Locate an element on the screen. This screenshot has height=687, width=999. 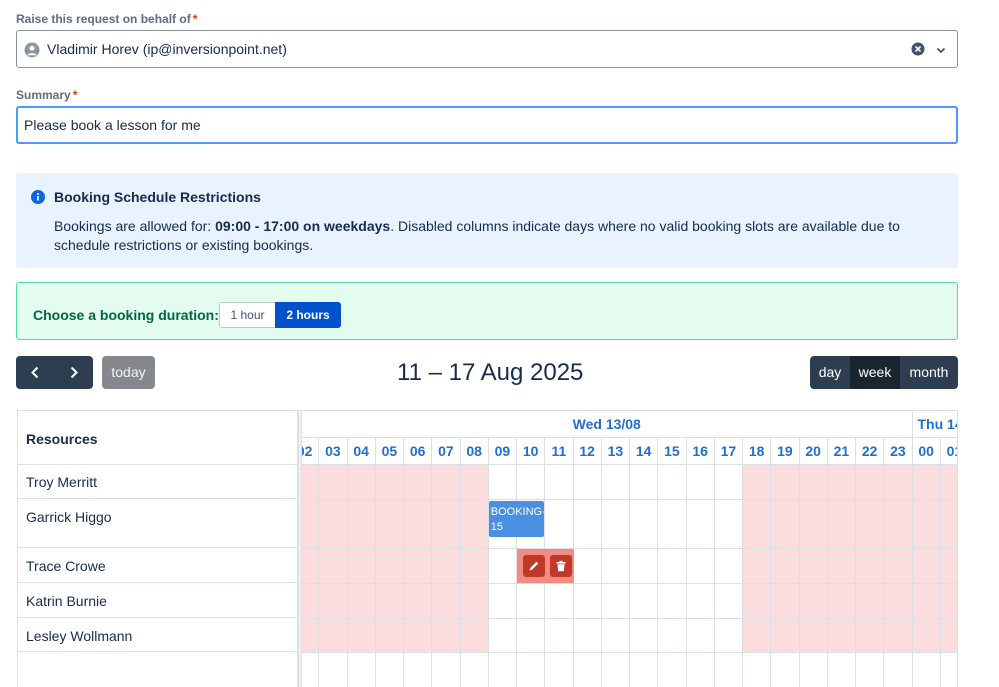
restrictions-title: Booking Schedule Restrictions is located at coordinates (157, 197).